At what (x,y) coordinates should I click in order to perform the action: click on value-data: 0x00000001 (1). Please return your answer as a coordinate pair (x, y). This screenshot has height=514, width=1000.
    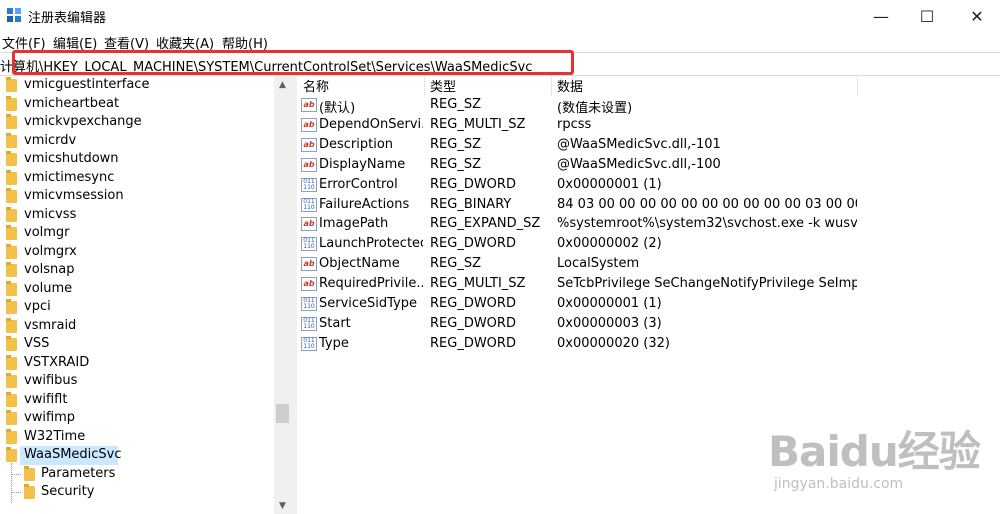
    Looking at the image, I should click on (609, 184).